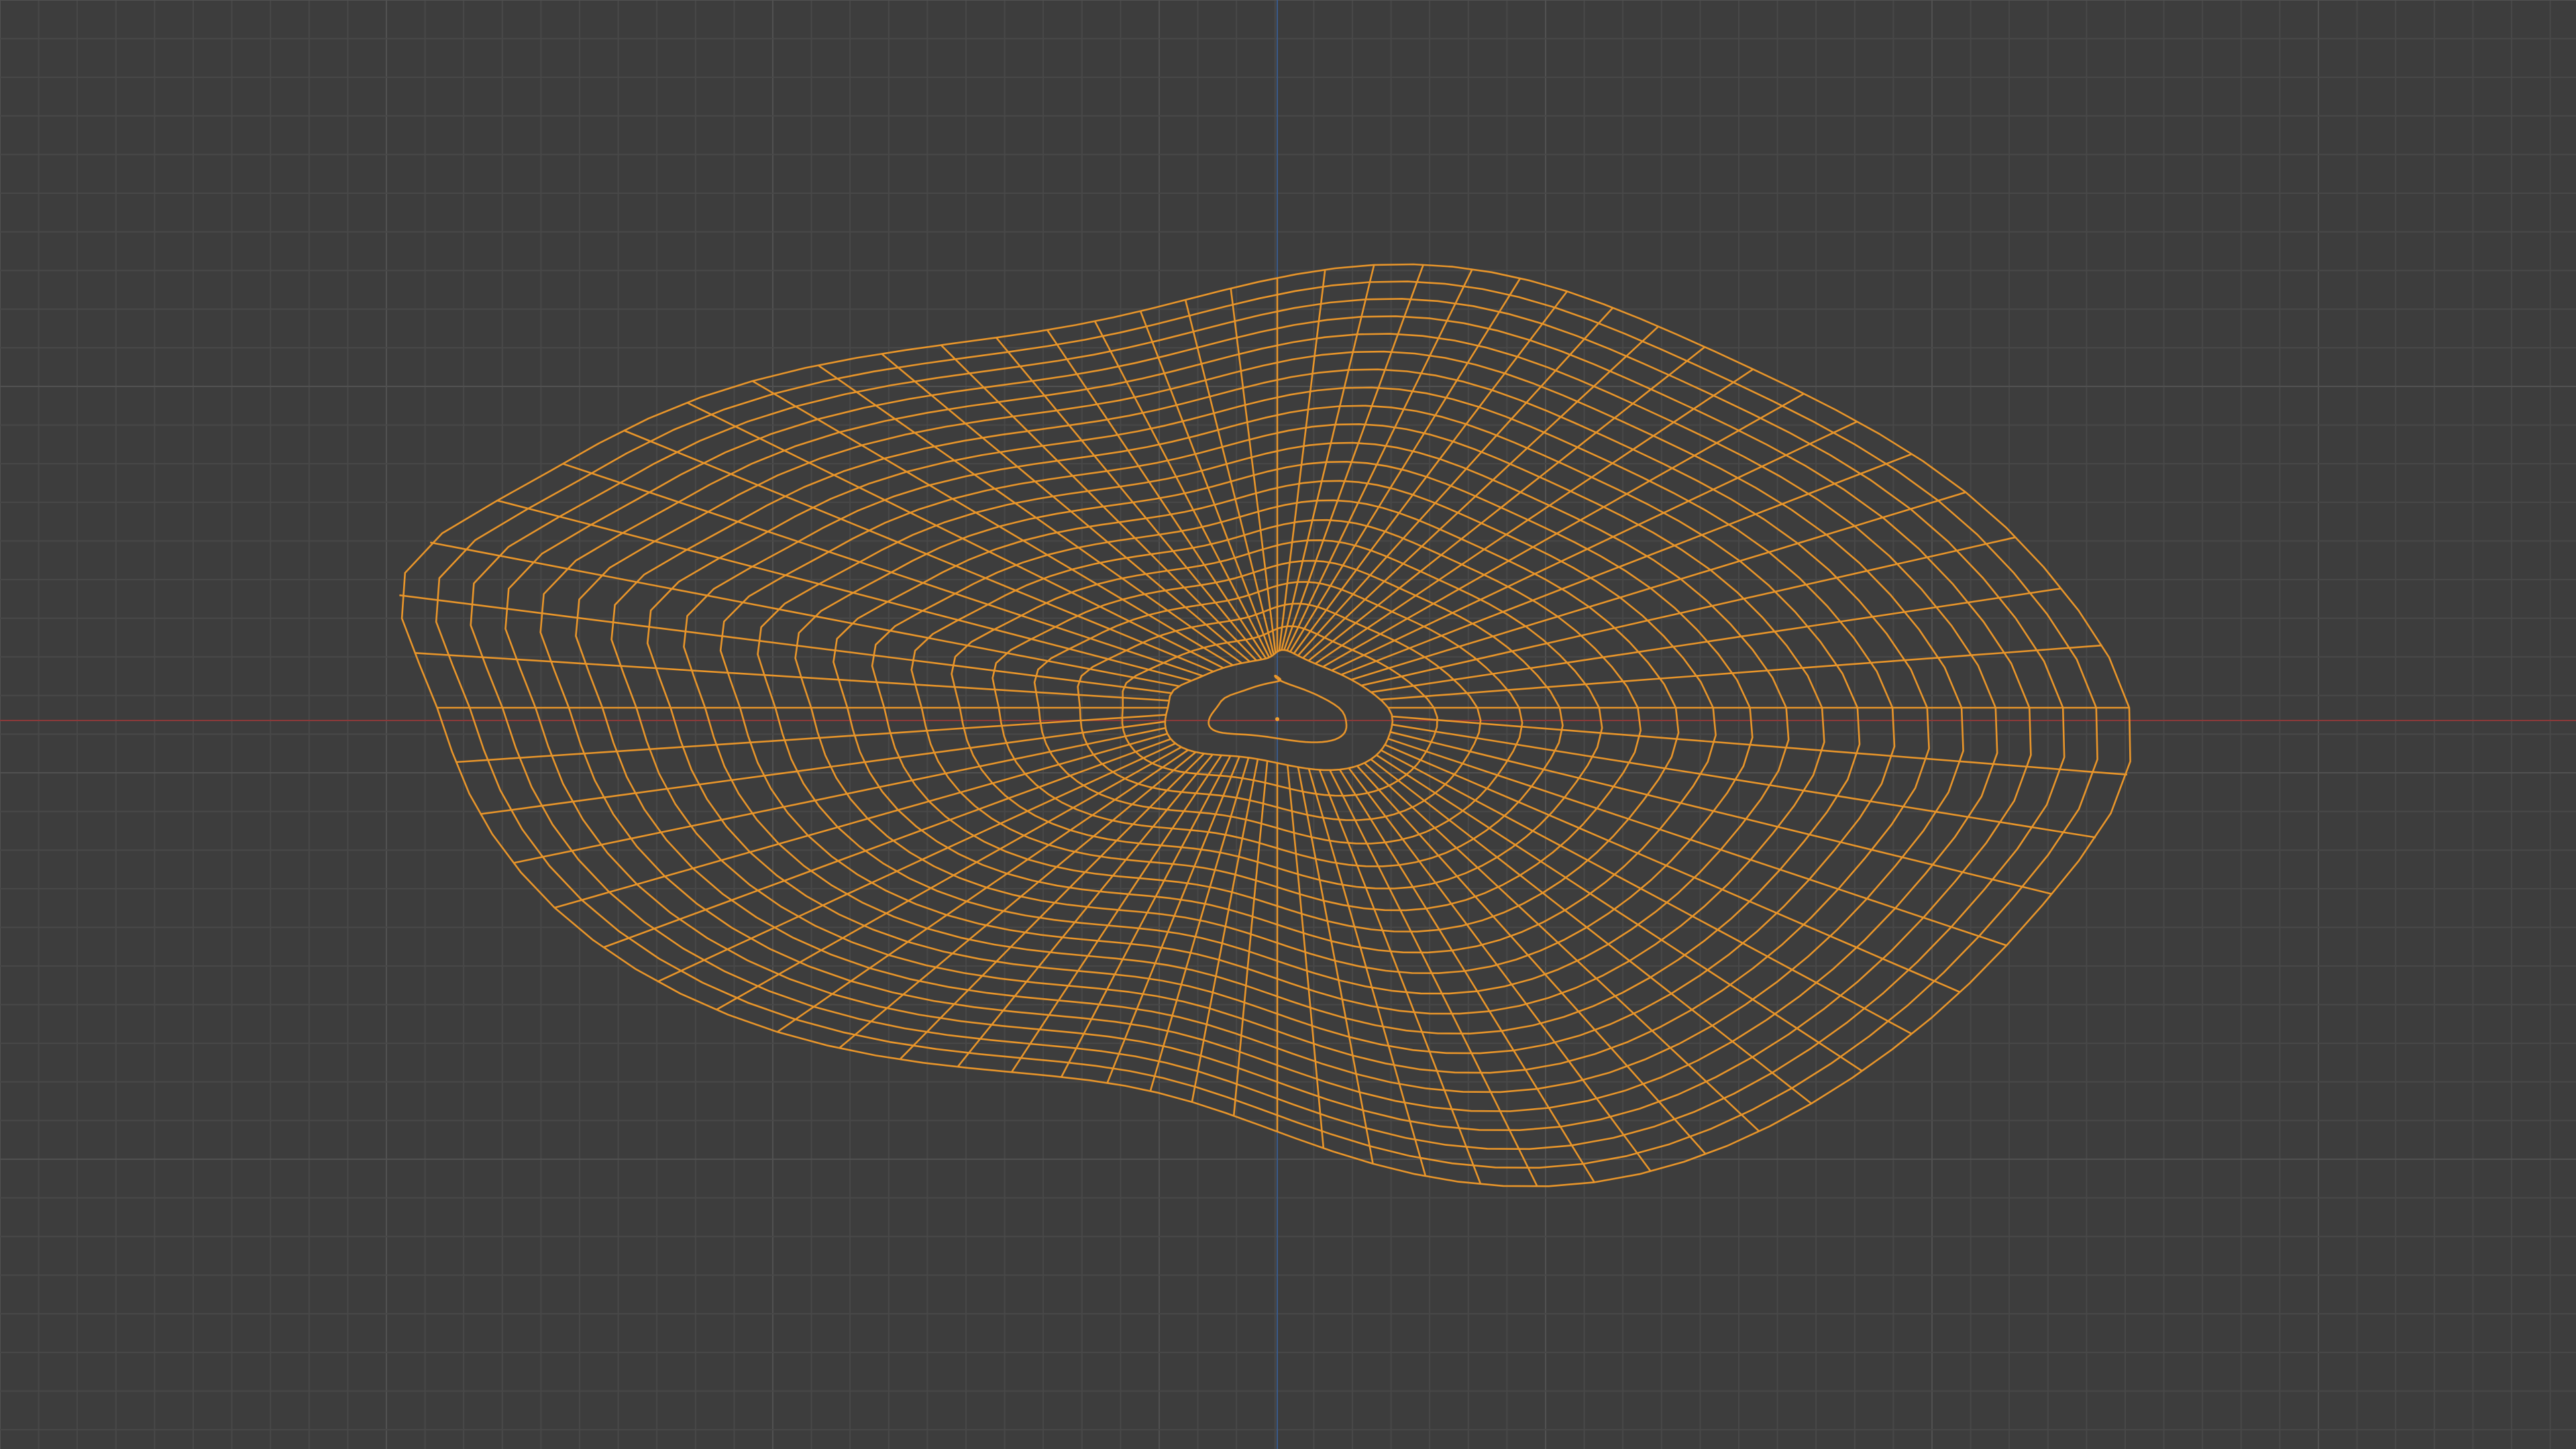 This screenshot has width=2576, height=1449. What do you see at coordinates (1277, 719) in the screenshot?
I see `object-origin-dot` at bounding box center [1277, 719].